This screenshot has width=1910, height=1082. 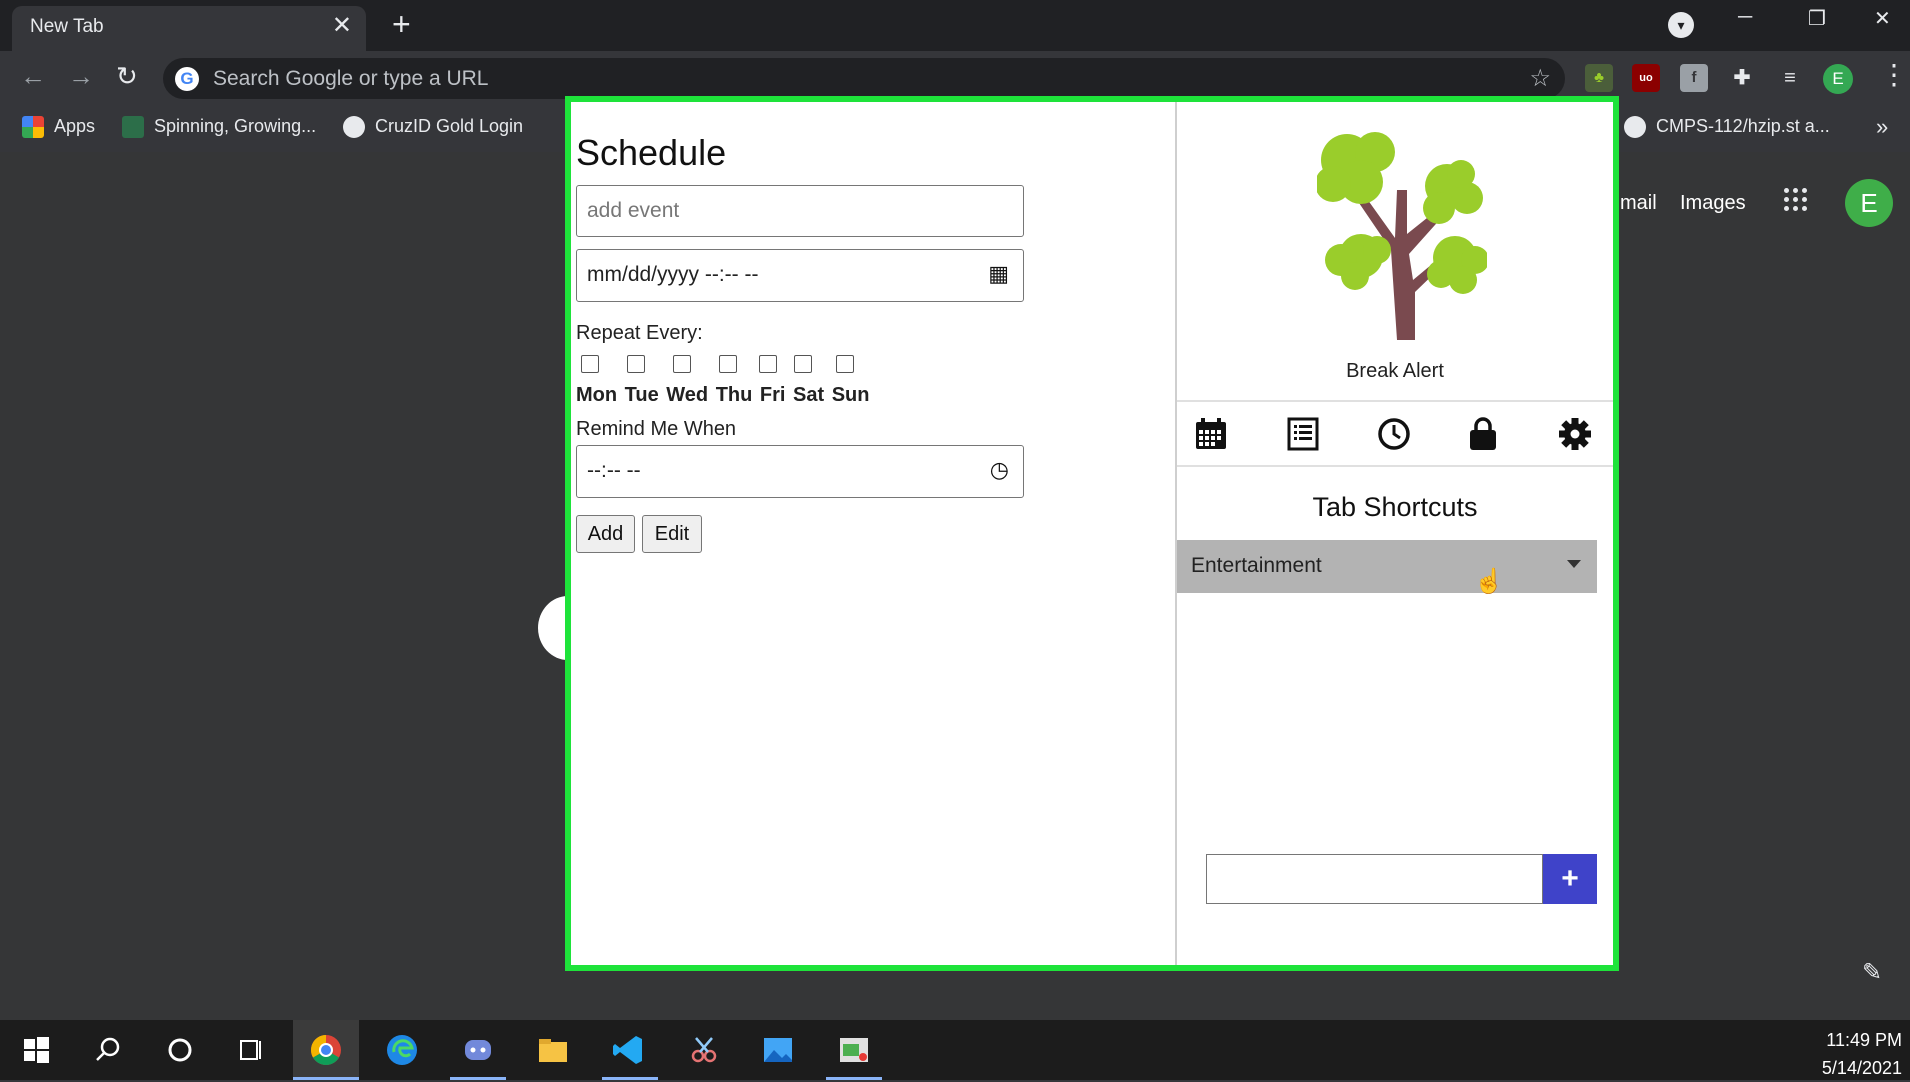 What do you see at coordinates (845, 364) in the screenshot?
I see `checkbox-sun` at bounding box center [845, 364].